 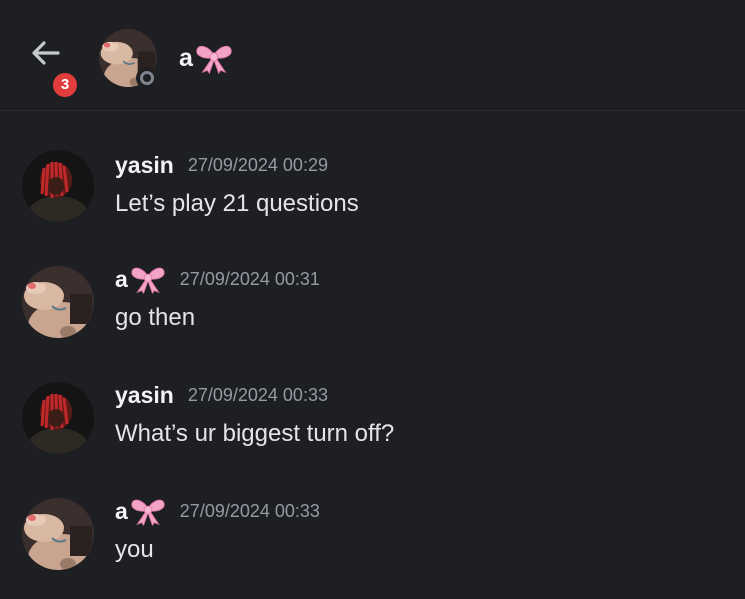 I want to click on back-button: 3, so click(x=54, y=69).